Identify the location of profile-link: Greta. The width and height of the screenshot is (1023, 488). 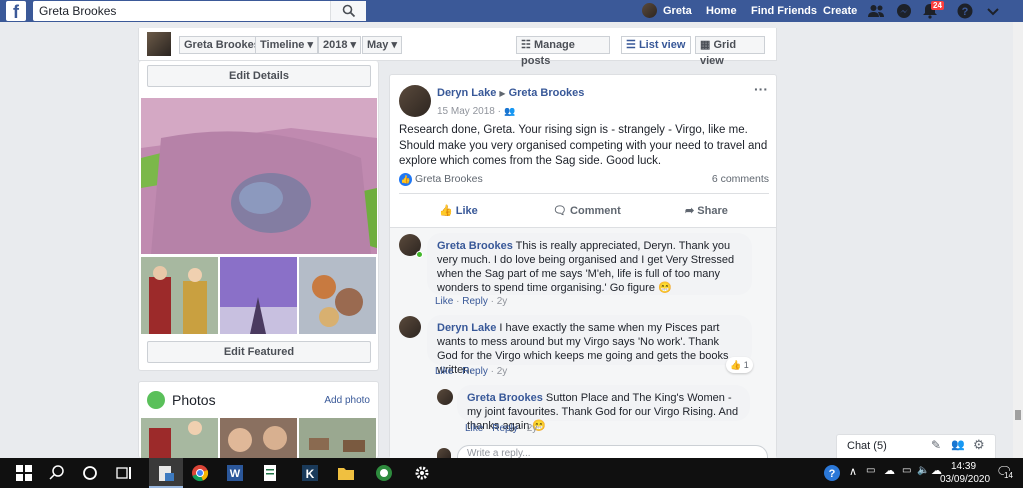
(677, 11).